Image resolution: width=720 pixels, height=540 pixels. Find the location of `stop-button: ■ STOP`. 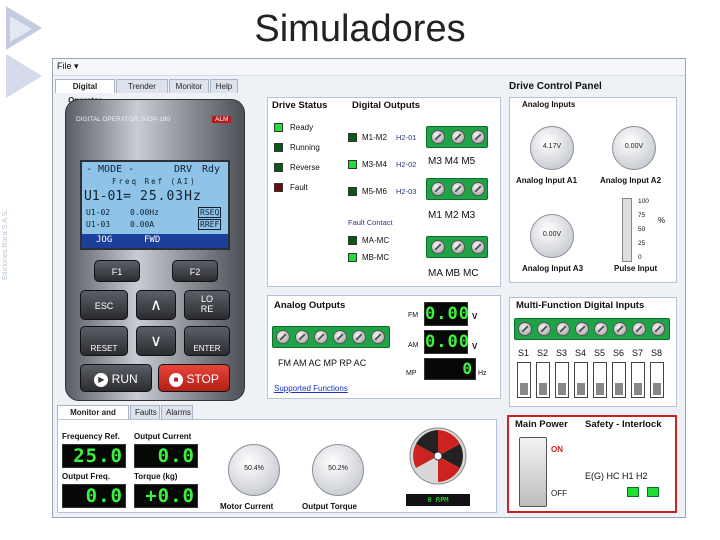

stop-button: ■ STOP is located at coordinates (194, 378).